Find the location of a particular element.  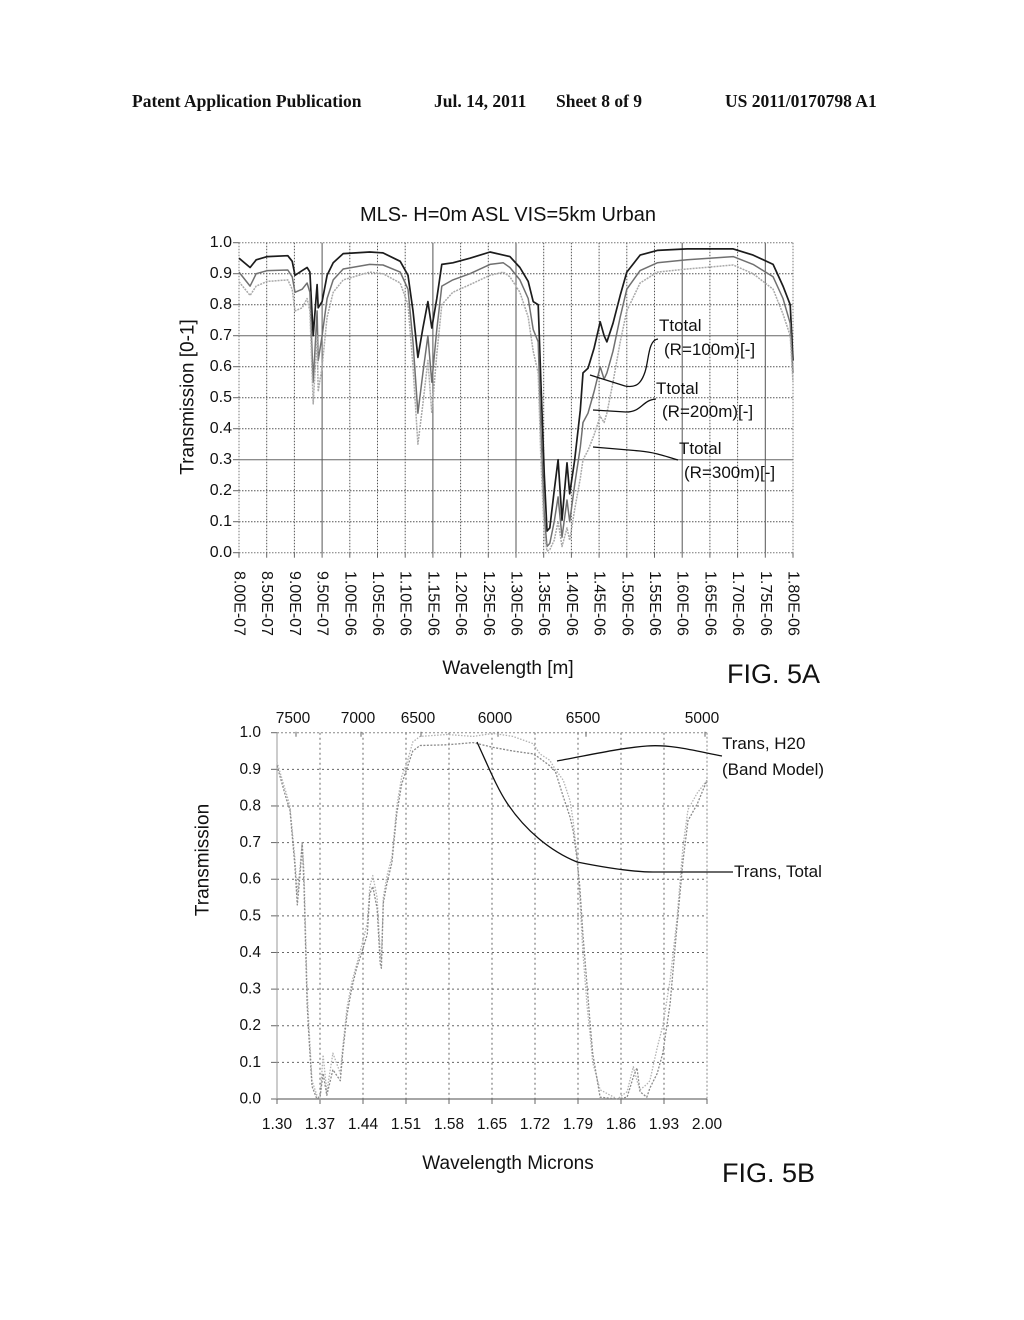

callout-leader-h2o is located at coordinates (639, 753).